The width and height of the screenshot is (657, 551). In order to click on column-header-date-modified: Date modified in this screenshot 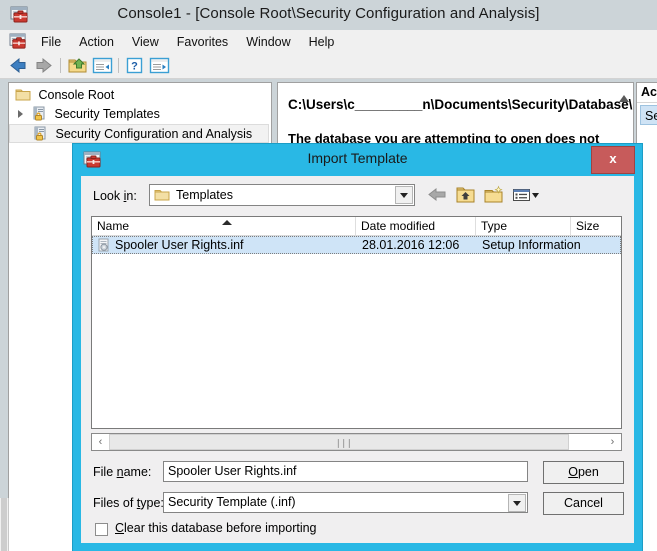, I will do `click(416, 226)`.